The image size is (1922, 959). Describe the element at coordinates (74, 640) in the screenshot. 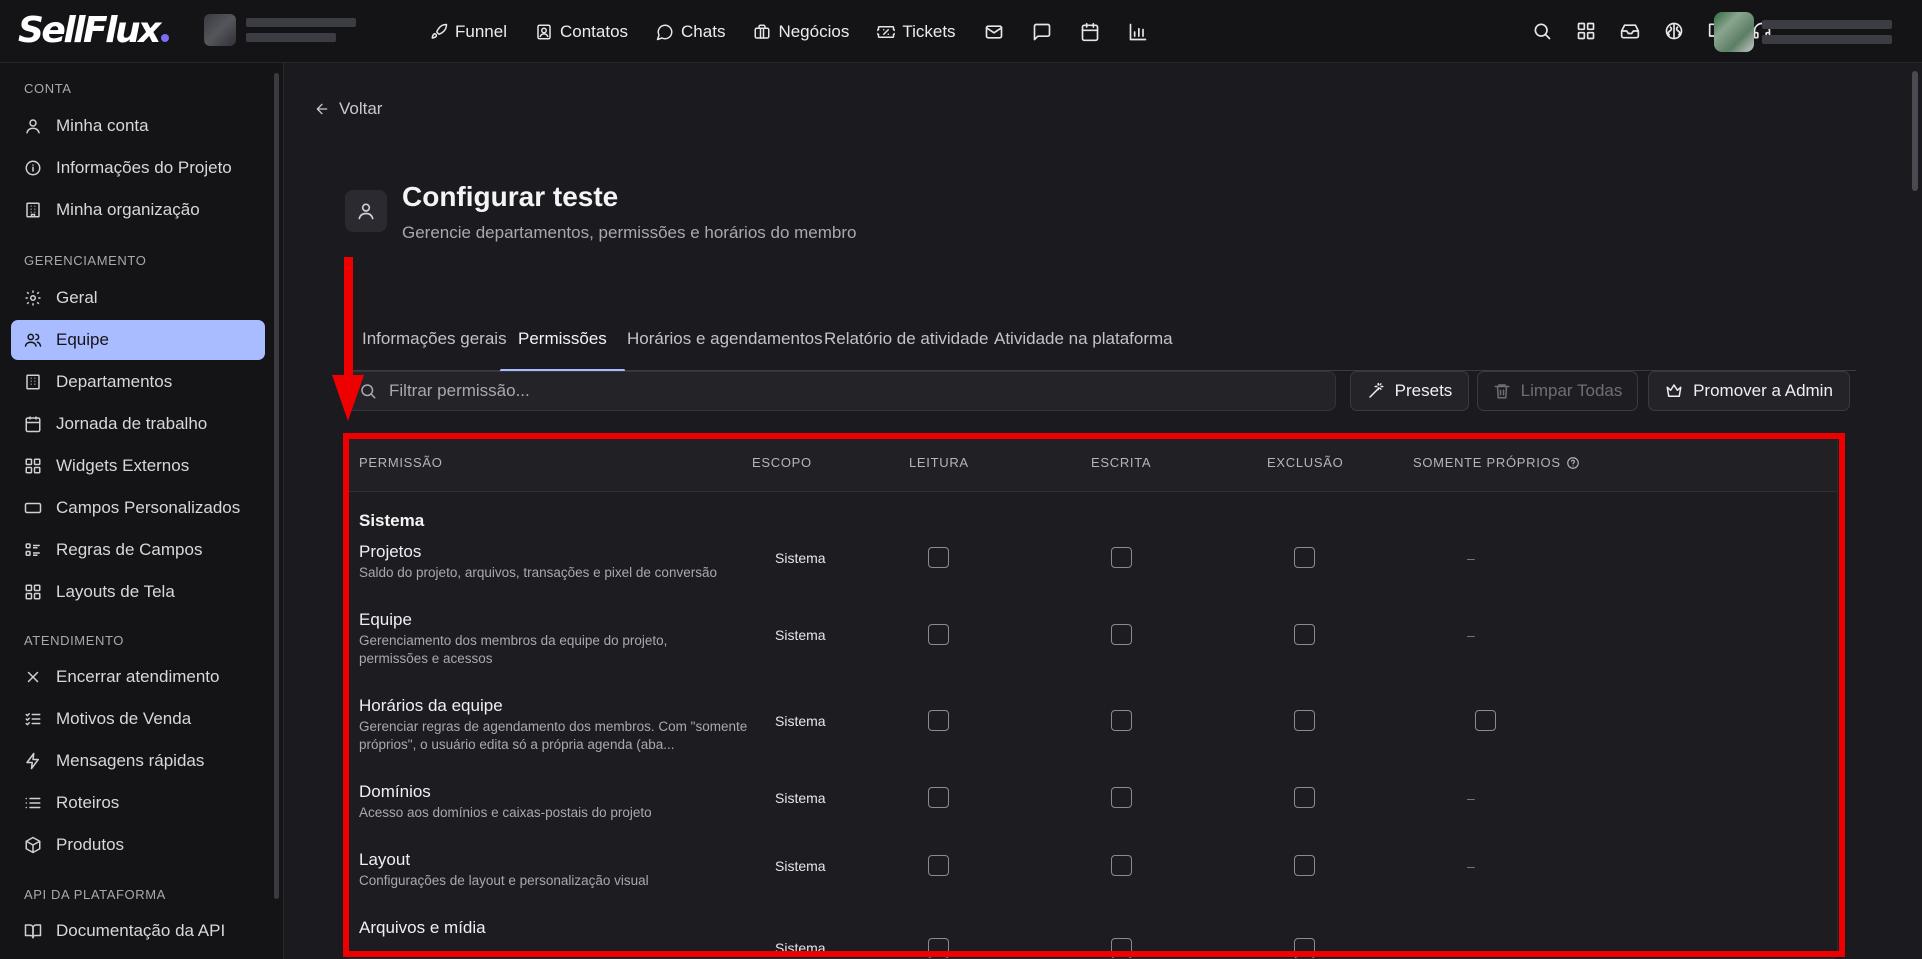

I see `sidebar-section-atendimento: ATENDIMENTO` at that location.